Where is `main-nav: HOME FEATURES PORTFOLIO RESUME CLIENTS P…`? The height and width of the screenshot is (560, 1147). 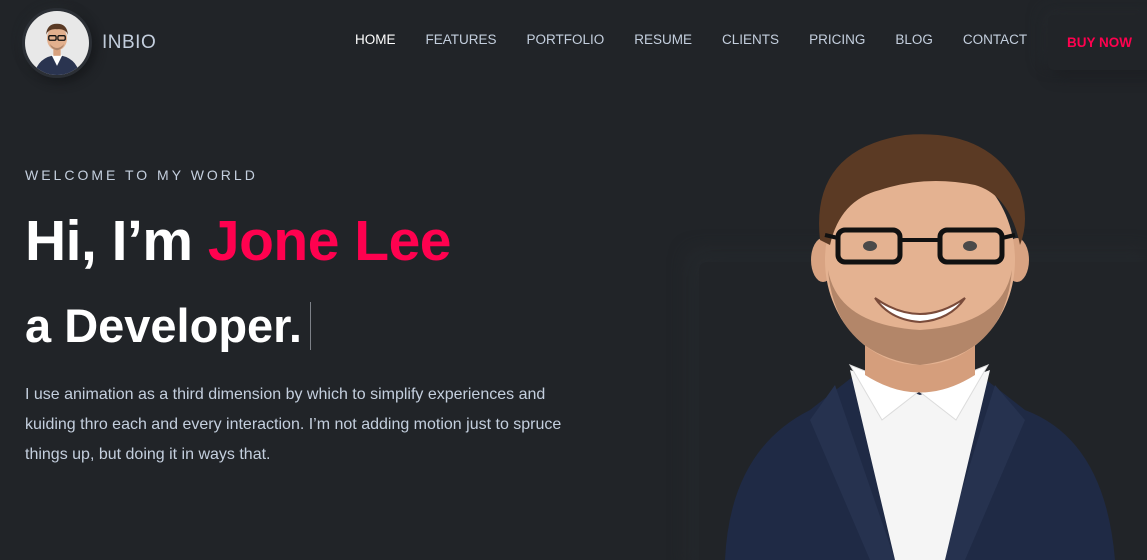 main-nav: HOME FEATURES PORTFOLIO RESUME CLIENTS P… is located at coordinates (706, 39).